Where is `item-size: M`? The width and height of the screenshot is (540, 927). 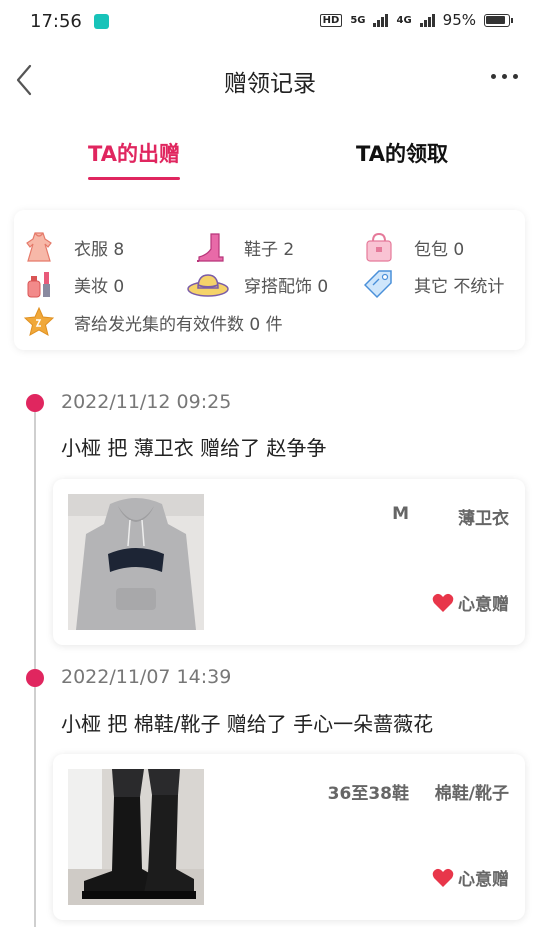
item-size: M is located at coordinates (400, 514).